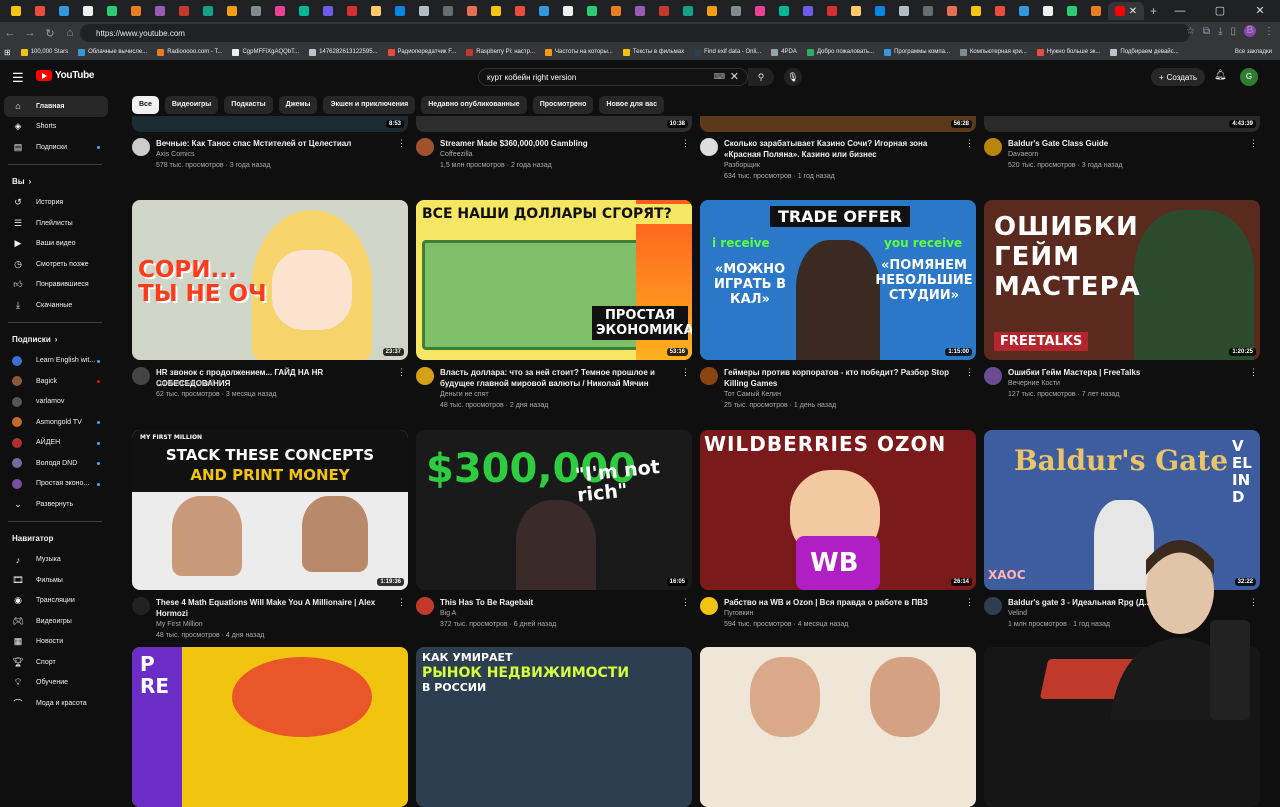 This screenshot has width=1280, height=807. What do you see at coordinates (56, 203) in the screenshot?
I see `sidebar-item: ↺ История` at bounding box center [56, 203].